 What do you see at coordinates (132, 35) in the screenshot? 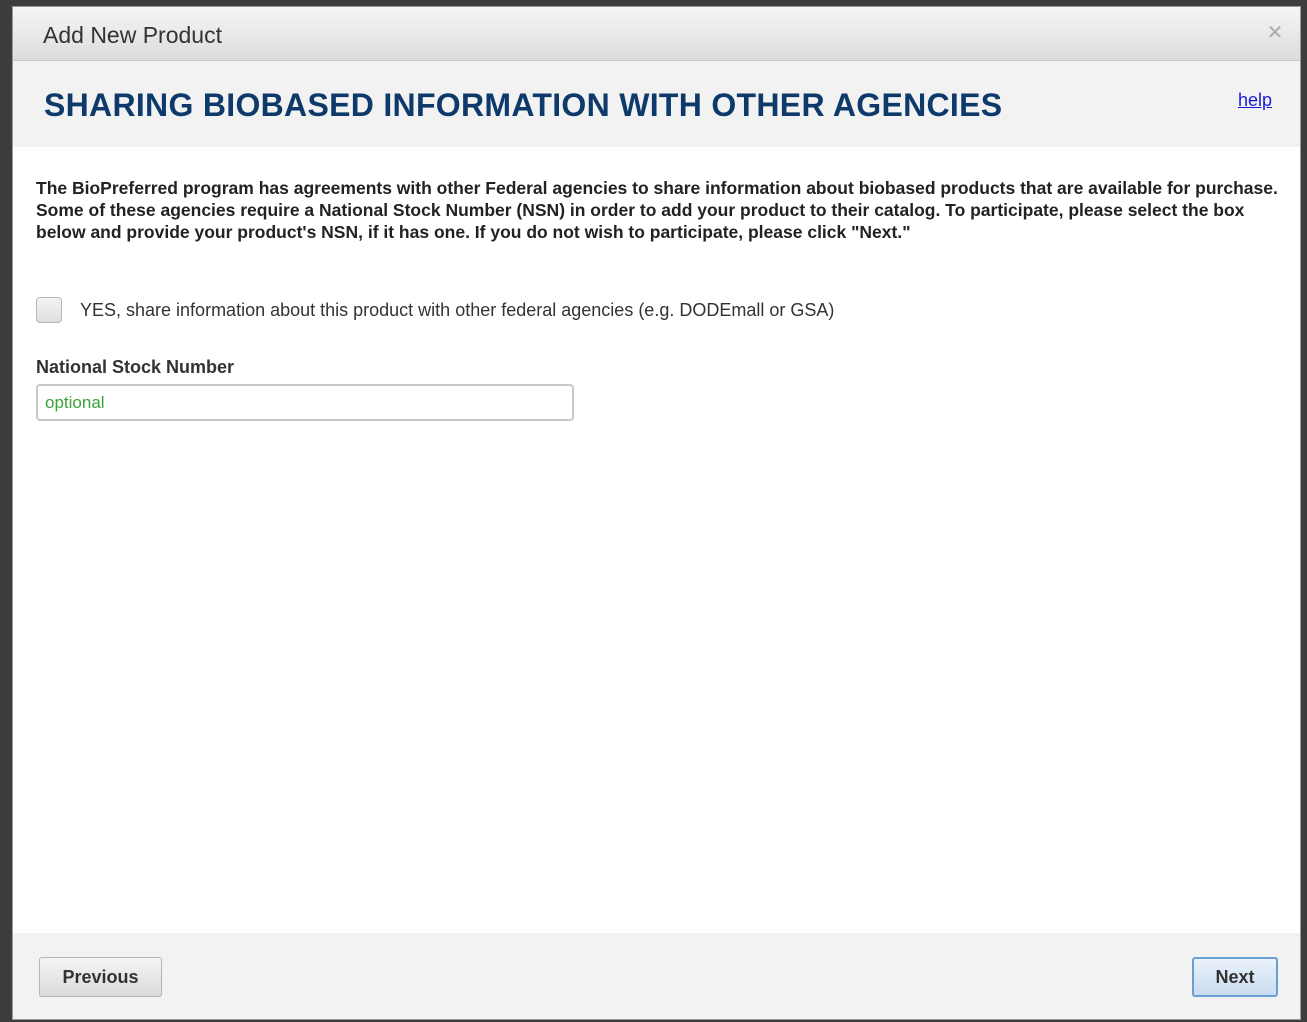
I see `dialog-title: Add New Product` at bounding box center [132, 35].